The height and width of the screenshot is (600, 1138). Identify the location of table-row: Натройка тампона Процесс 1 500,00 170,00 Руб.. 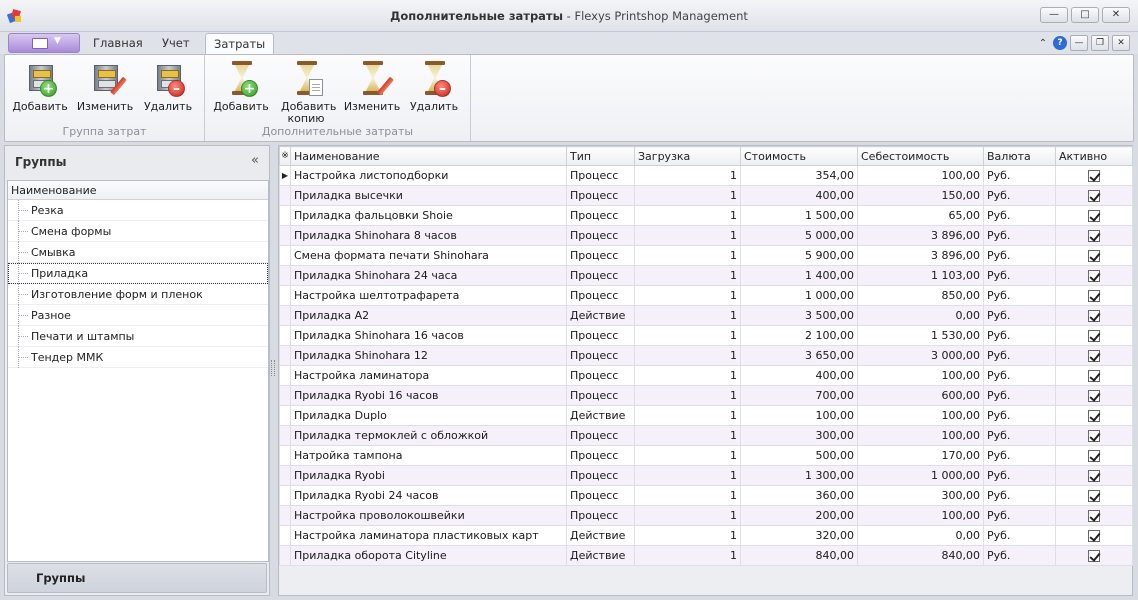
(706, 455).